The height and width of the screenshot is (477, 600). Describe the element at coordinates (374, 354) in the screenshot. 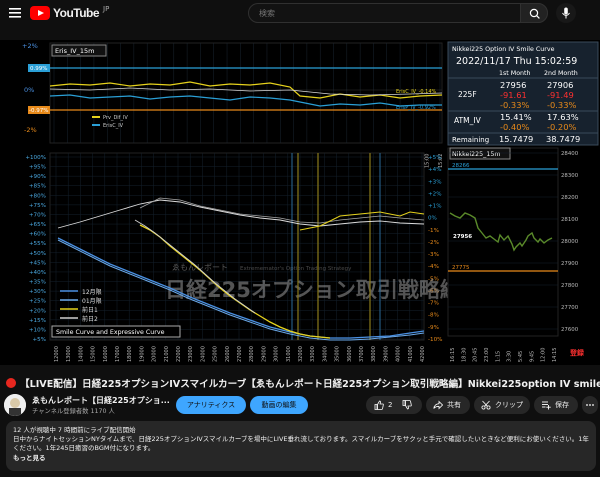

I see `strike-tick-label: 38000` at that location.